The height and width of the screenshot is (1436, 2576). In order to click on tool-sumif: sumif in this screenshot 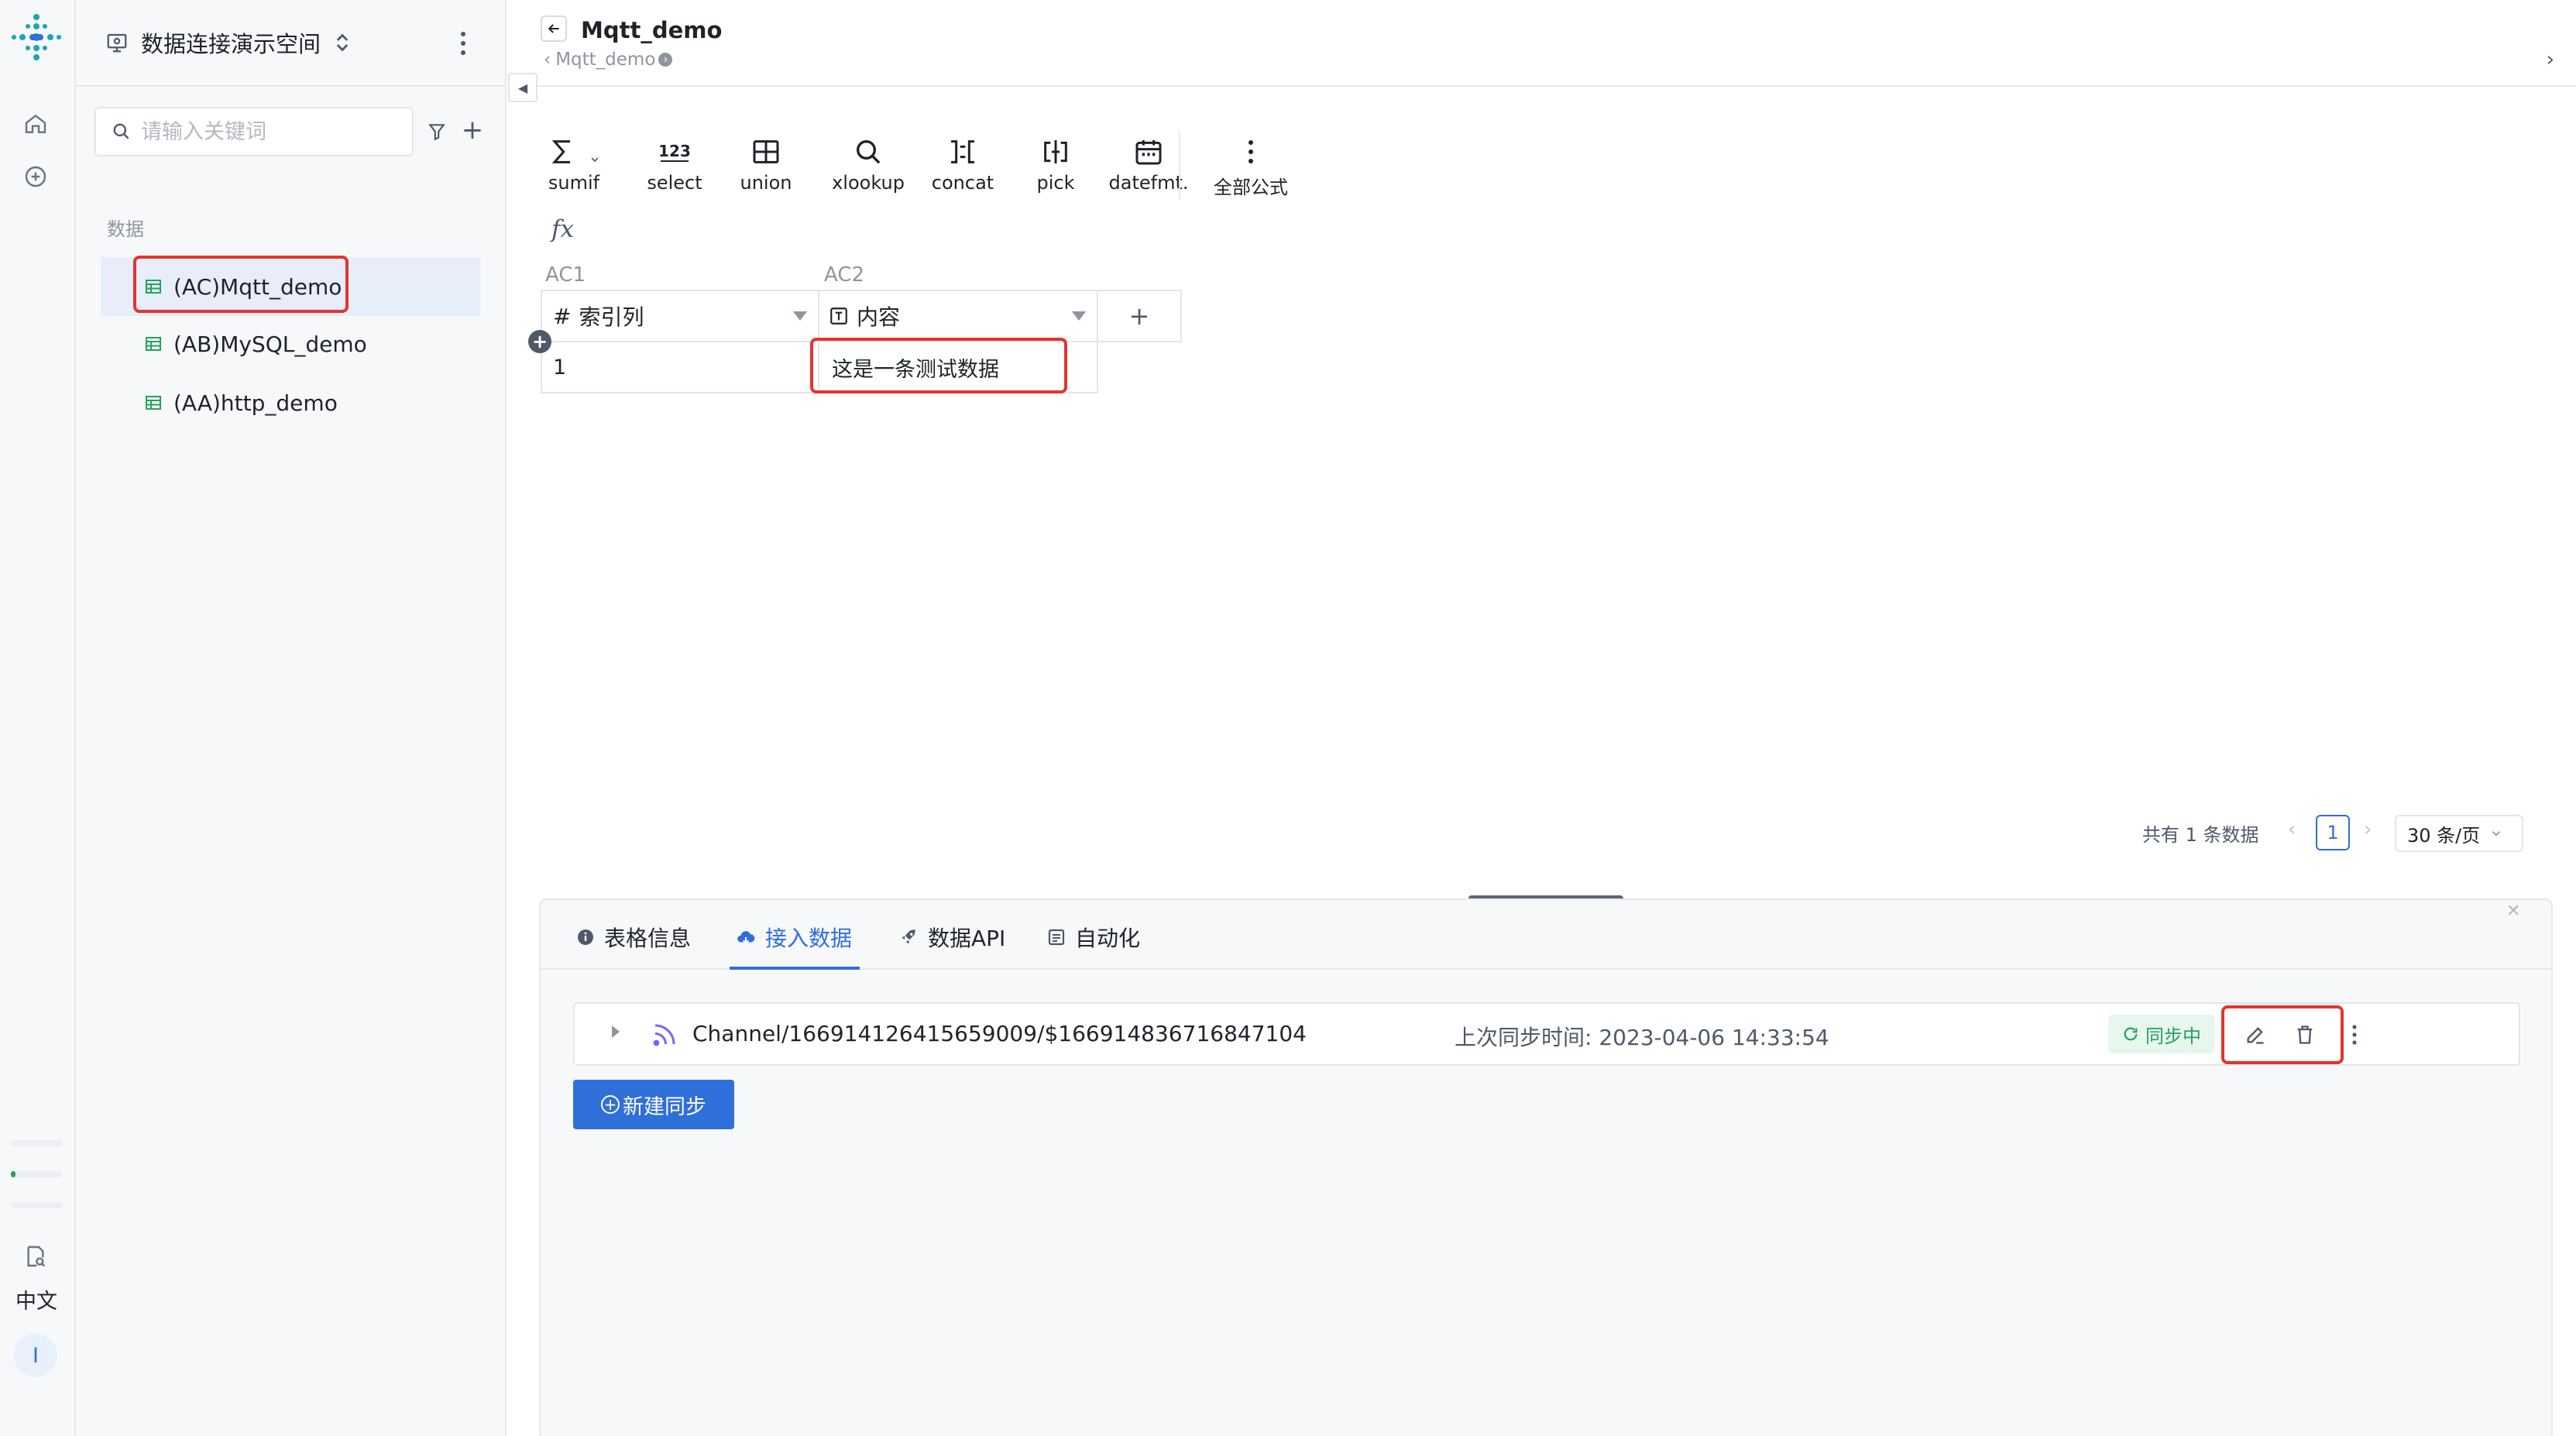, I will do `click(574, 166)`.